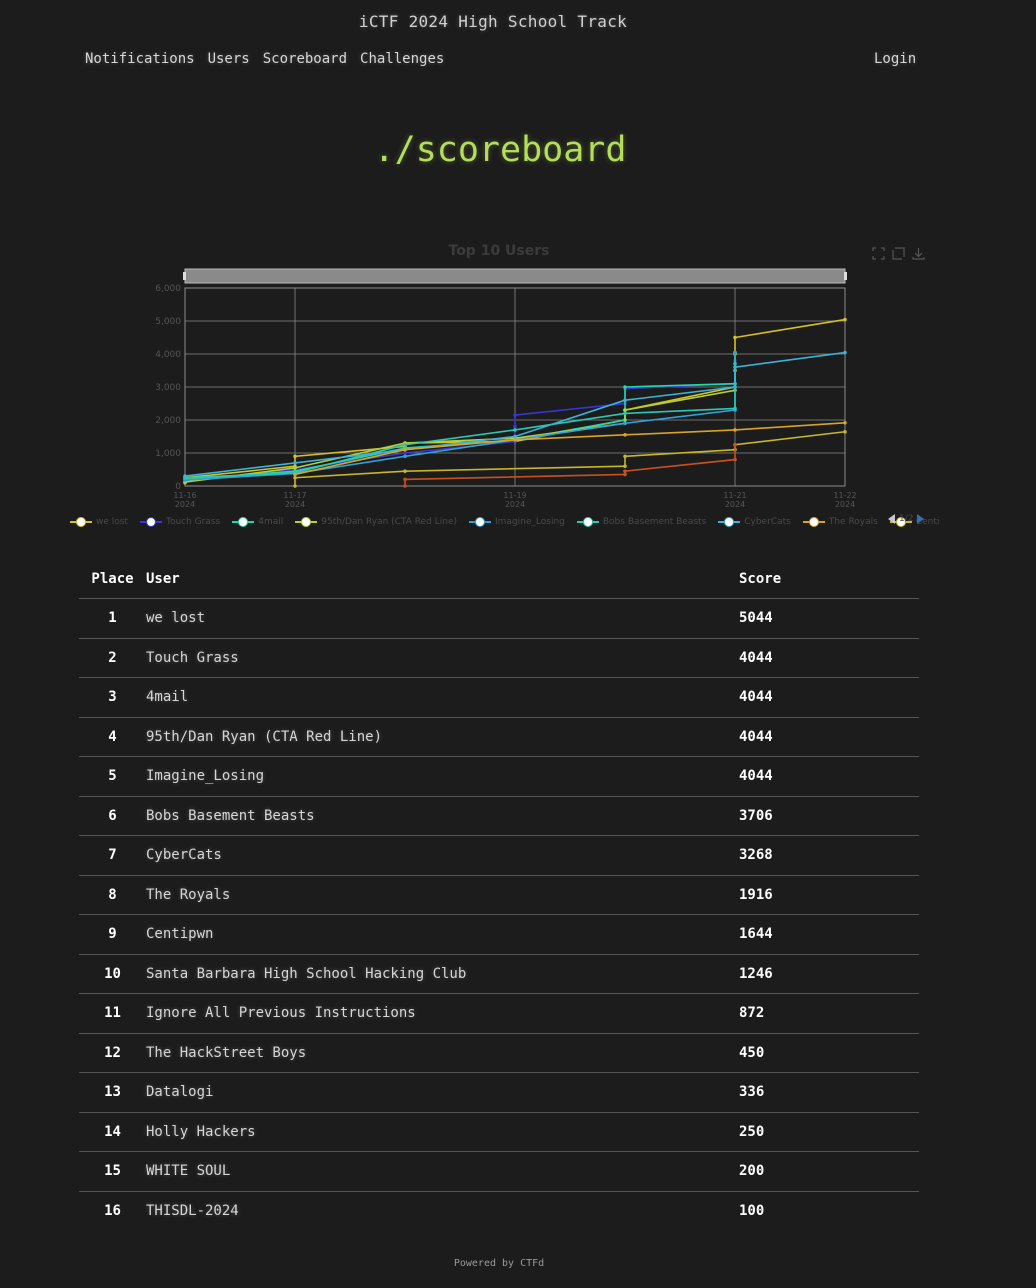  Describe the element at coordinates (493, 21) in the screenshot. I see `site-title: iCTF 2024 High School Track` at that location.